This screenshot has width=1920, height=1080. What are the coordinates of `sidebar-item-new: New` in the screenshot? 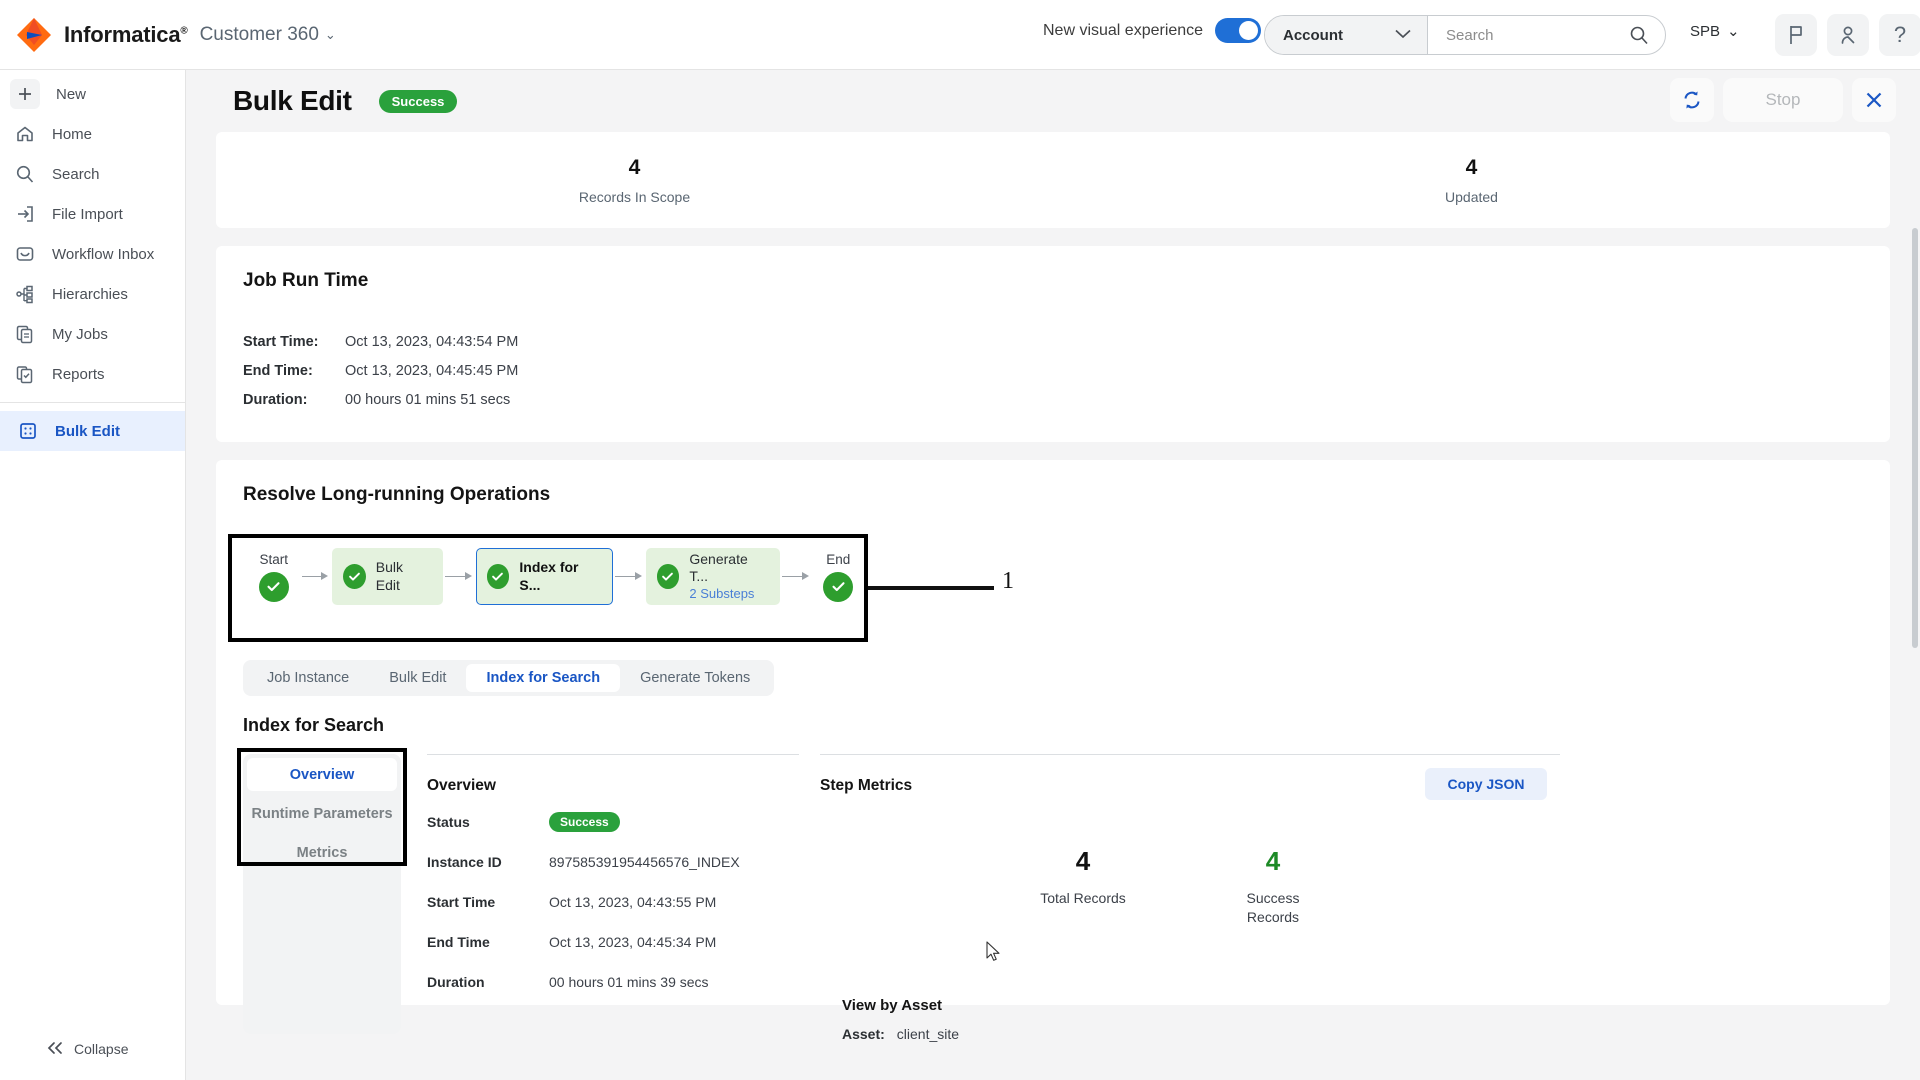 It's located at (92, 94).